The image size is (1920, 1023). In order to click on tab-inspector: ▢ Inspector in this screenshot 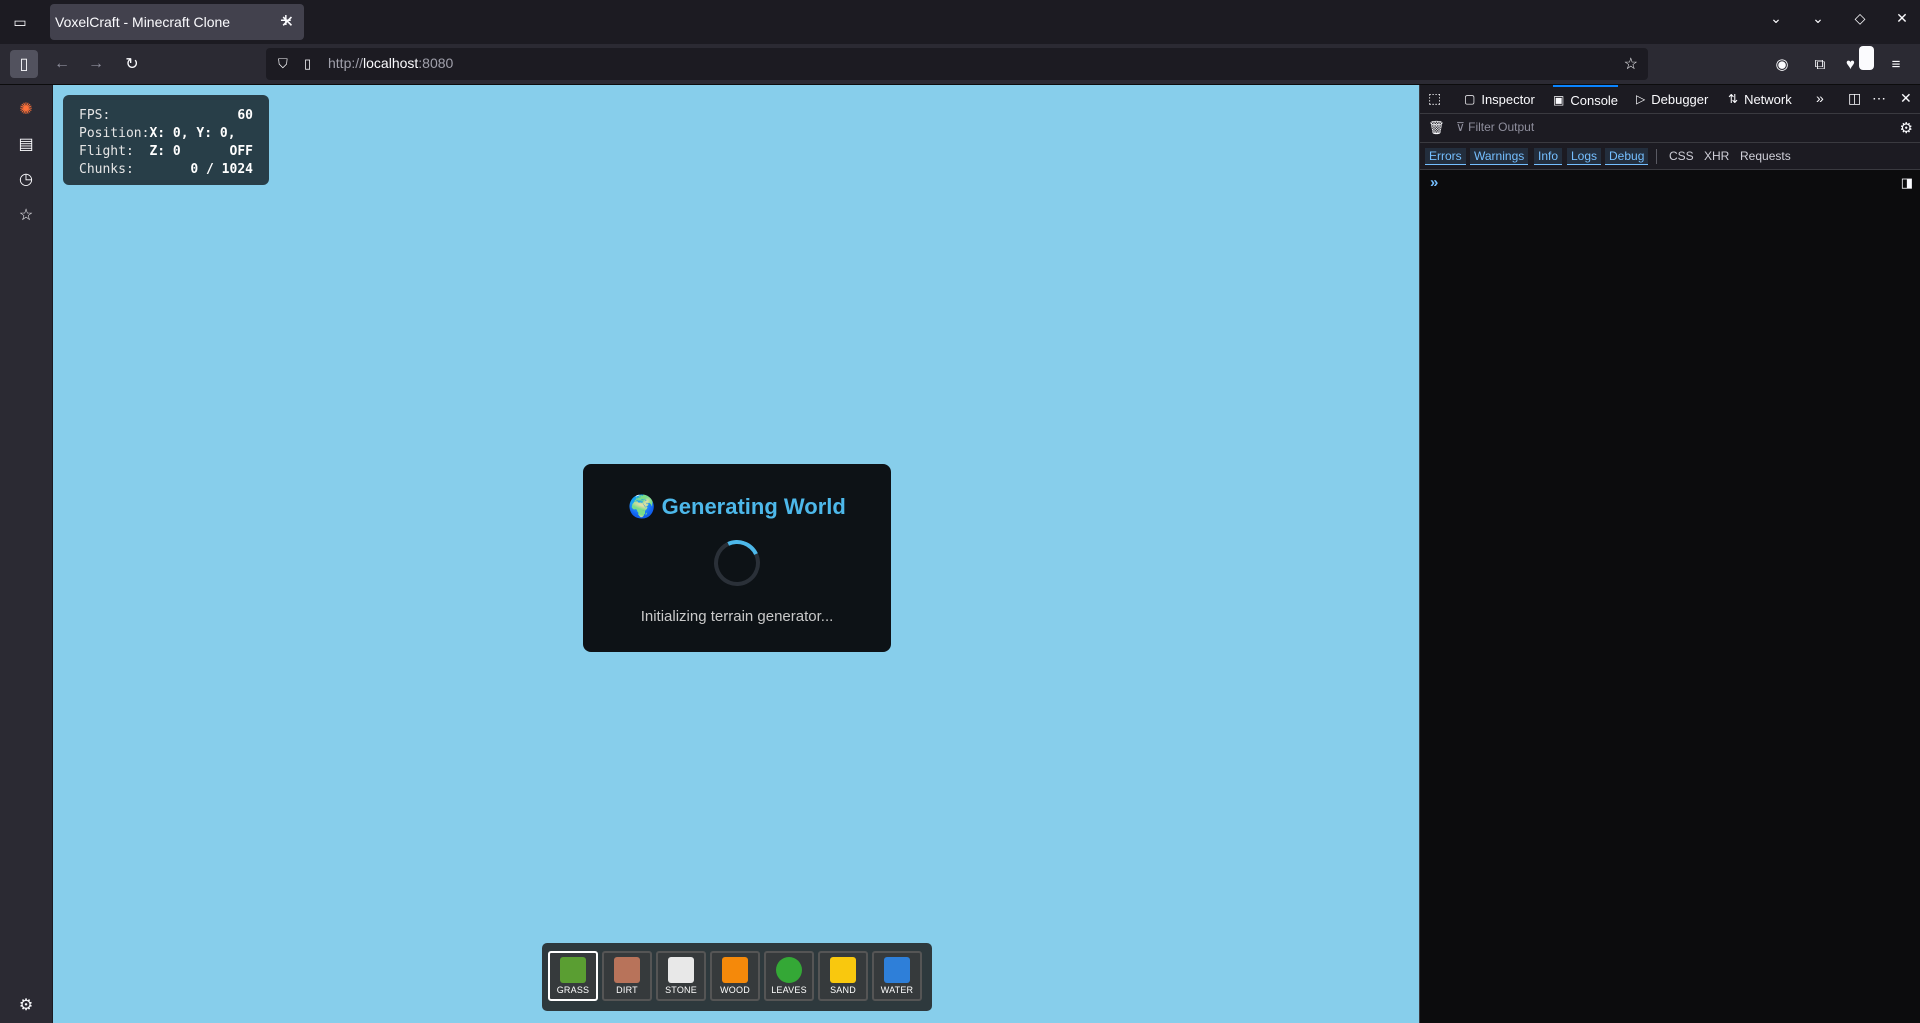, I will do `click(1499, 99)`.